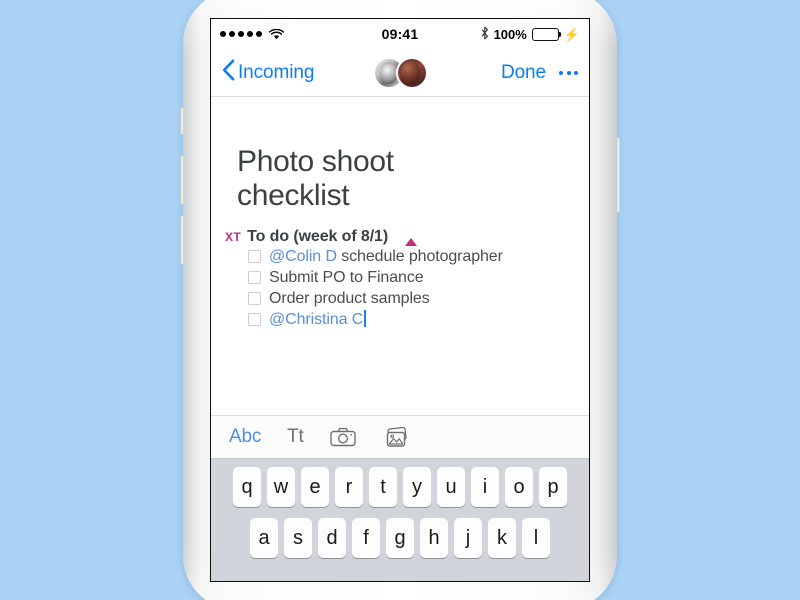 The image size is (800, 600). What do you see at coordinates (233, 237) in the screenshot?
I see `collaborator-initials-tag: XT` at bounding box center [233, 237].